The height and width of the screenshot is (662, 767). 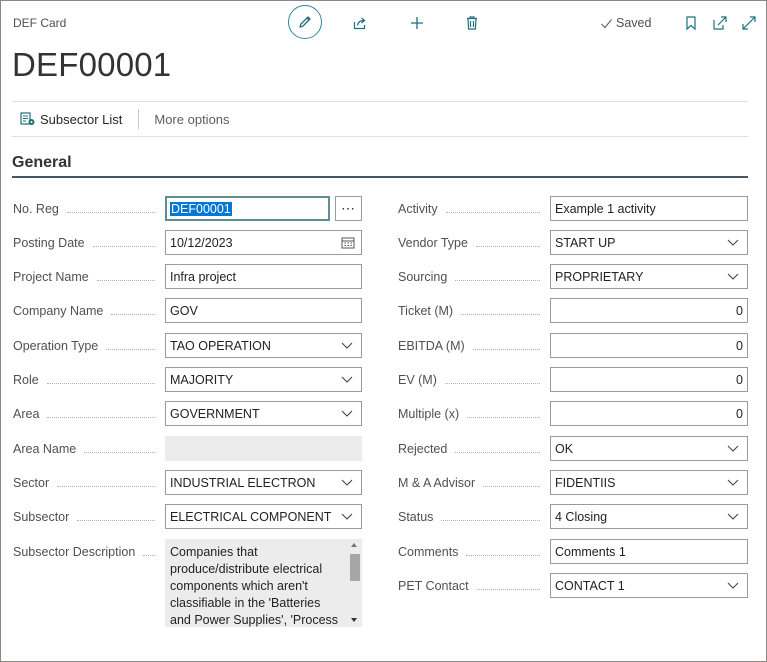 I want to click on ticket-value: 0, so click(x=739, y=310).